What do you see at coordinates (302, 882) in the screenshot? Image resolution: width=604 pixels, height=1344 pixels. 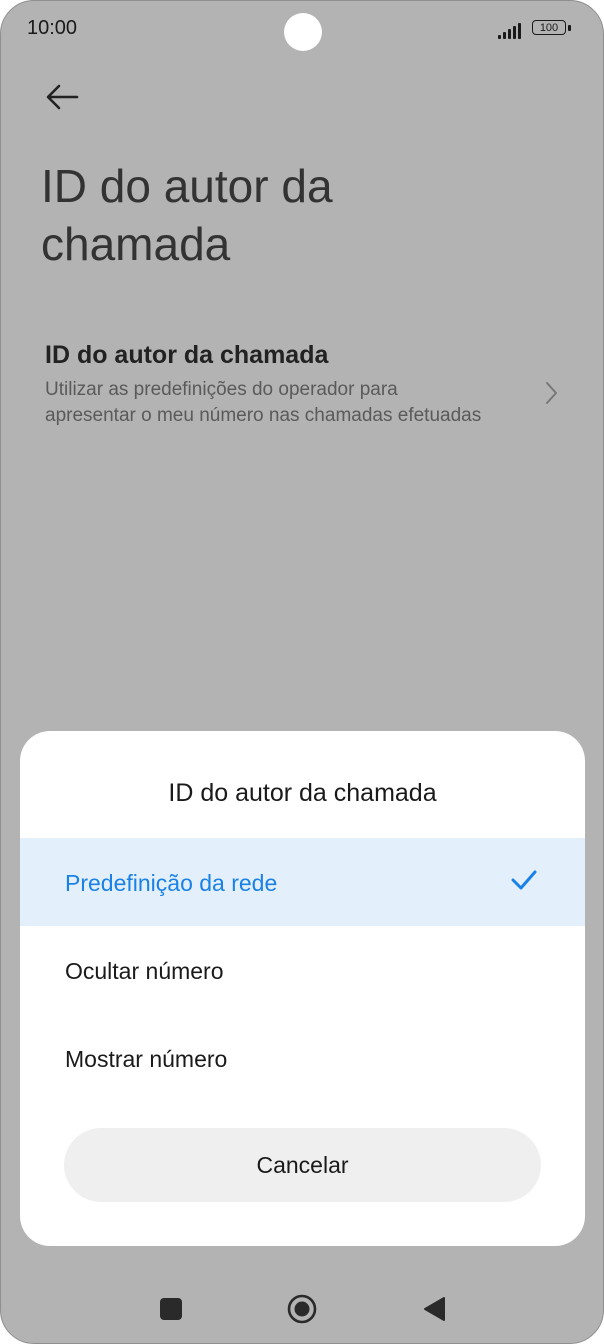 I see `option-network-default: Predefinição da rede` at bounding box center [302, 882].